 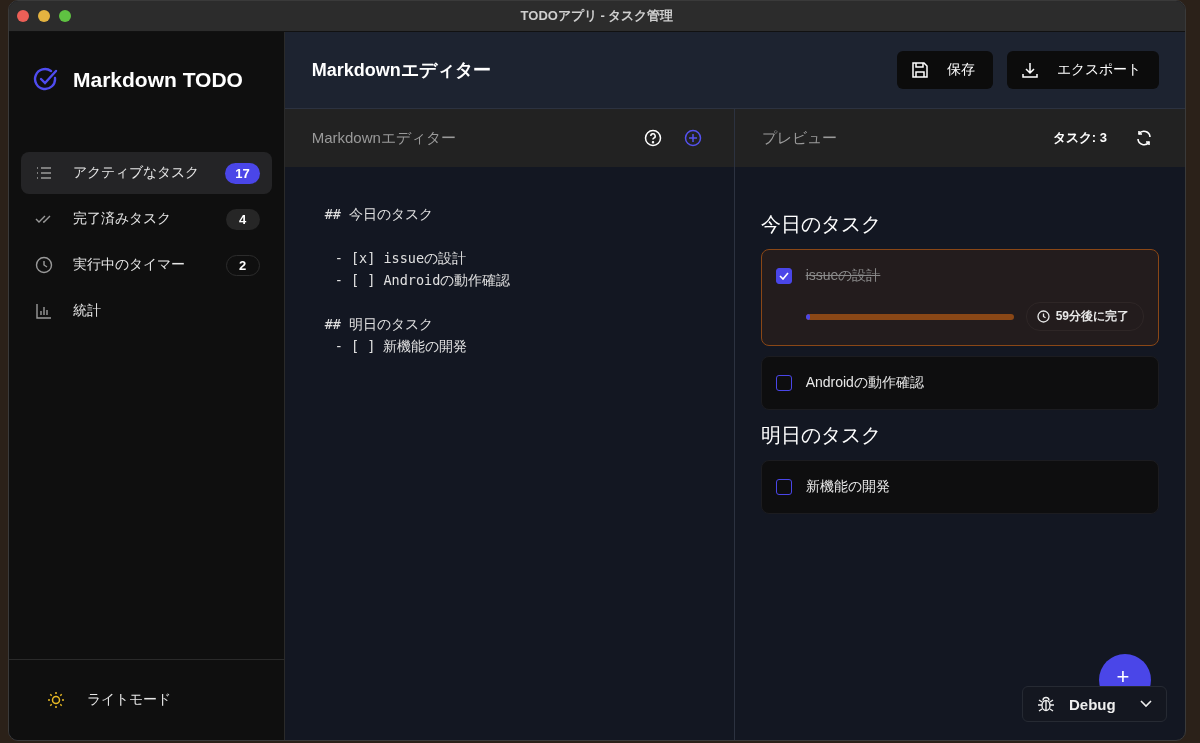 I want to click on checkmark-icon, so click(x=783, y=276).